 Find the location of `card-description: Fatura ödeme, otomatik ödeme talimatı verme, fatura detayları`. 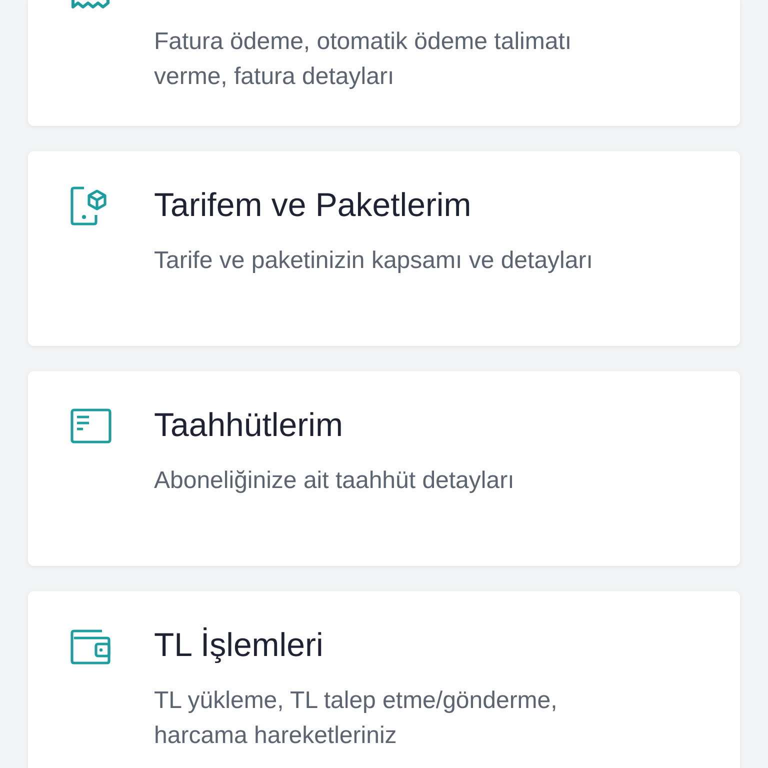

card-description: Fatura ödeme, otomatik ödeme talimatı verme, fatura detayları is located at coordinates (363, 59).